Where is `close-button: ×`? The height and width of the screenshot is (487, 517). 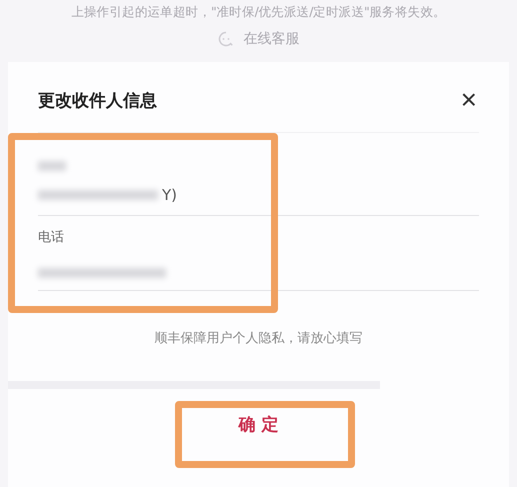
close-button: × is located at coordinates (468, 100).